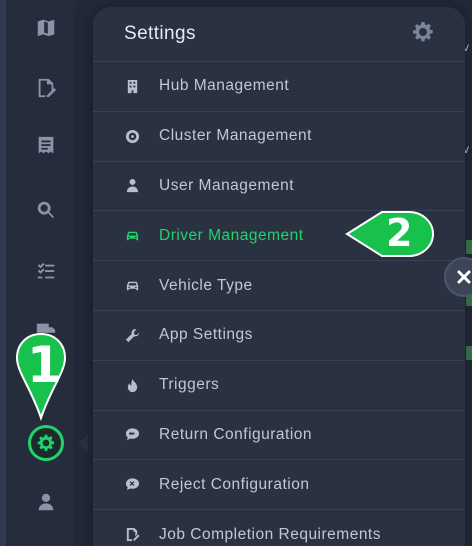  I want to click on menu-item-hub-management: Hub Management, so click(279, 86).